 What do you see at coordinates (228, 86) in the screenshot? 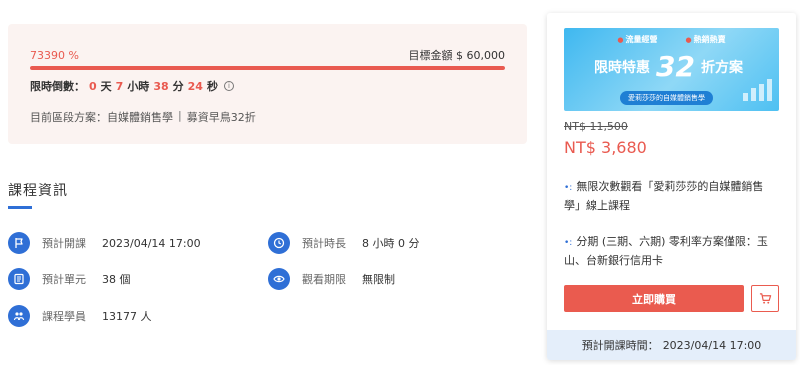
I see `info-icon: i` at bounding box center [228, 86].